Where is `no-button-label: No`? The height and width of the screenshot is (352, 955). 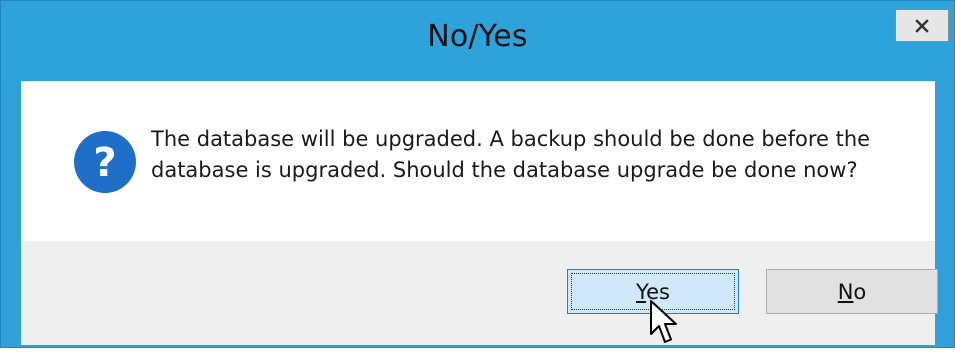 no-button-label: No is located at coordinates (852, 291).